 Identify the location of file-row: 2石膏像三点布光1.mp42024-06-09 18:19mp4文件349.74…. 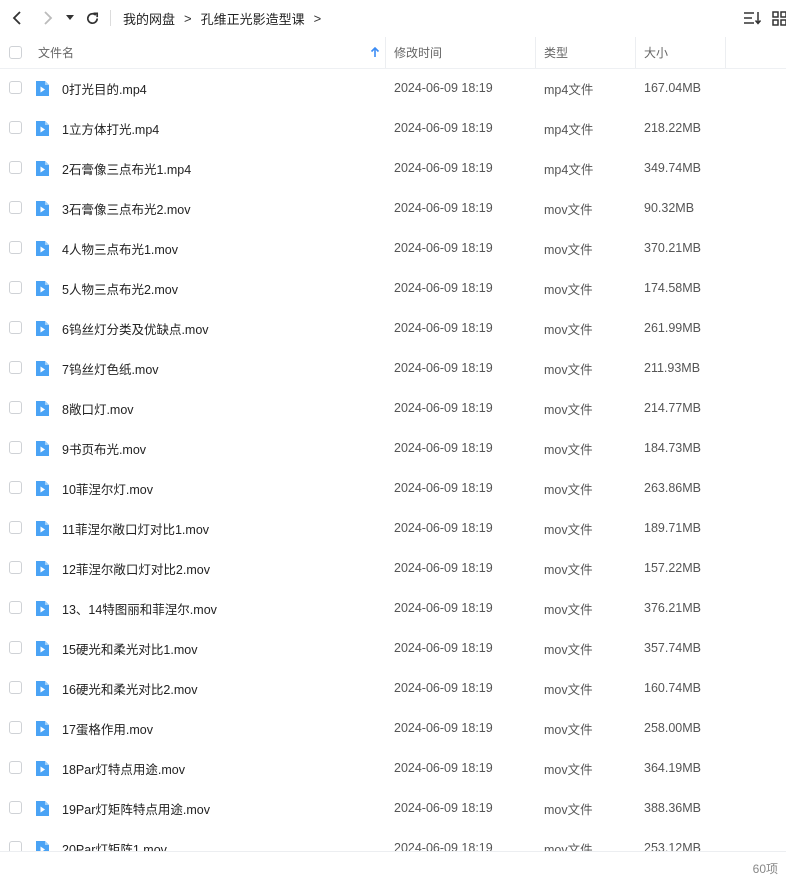
(393, 168).